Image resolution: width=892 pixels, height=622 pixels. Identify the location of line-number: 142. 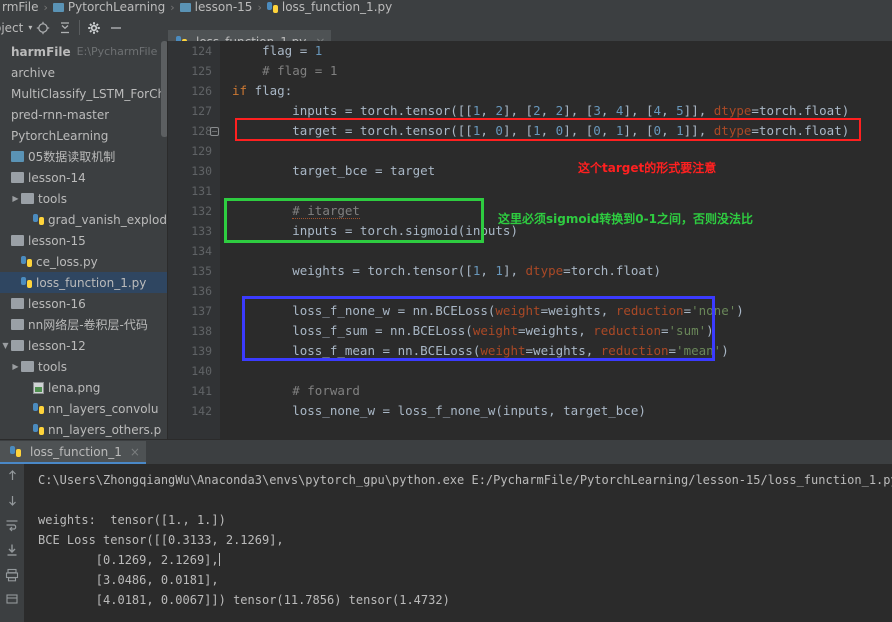
(201, 411).